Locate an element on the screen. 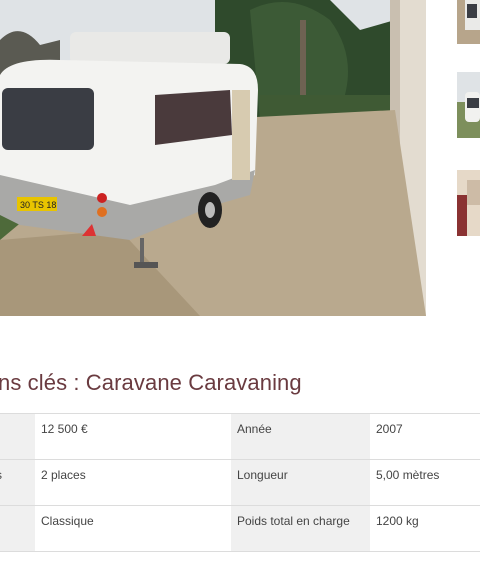 This screenshot has height=563, width=480. spec-value: 5,00 mètres is located at coordinates (425, 482).